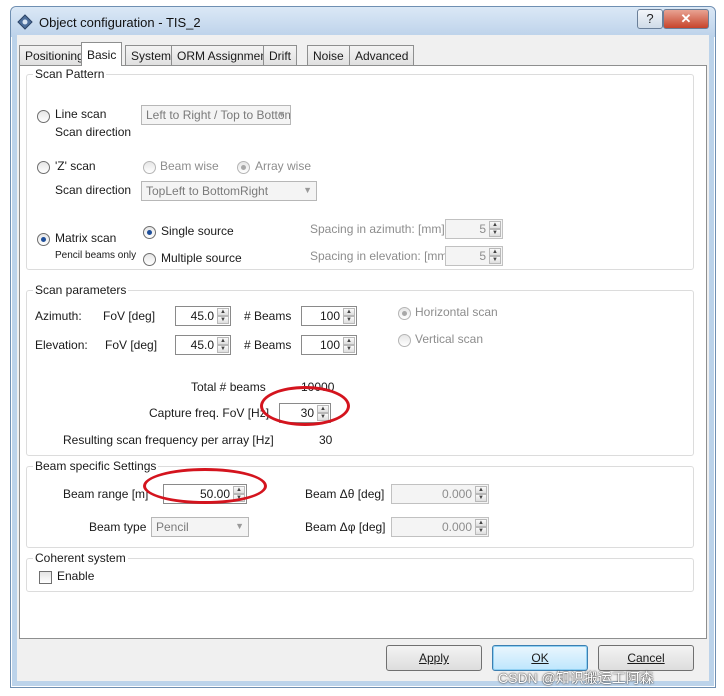 The image size is (724, 696). What do you see at coordinates (224, 55) in the screenshot?
I see `tab-orm-assignment: ORM Assignment` at bounding box center [224, 55].